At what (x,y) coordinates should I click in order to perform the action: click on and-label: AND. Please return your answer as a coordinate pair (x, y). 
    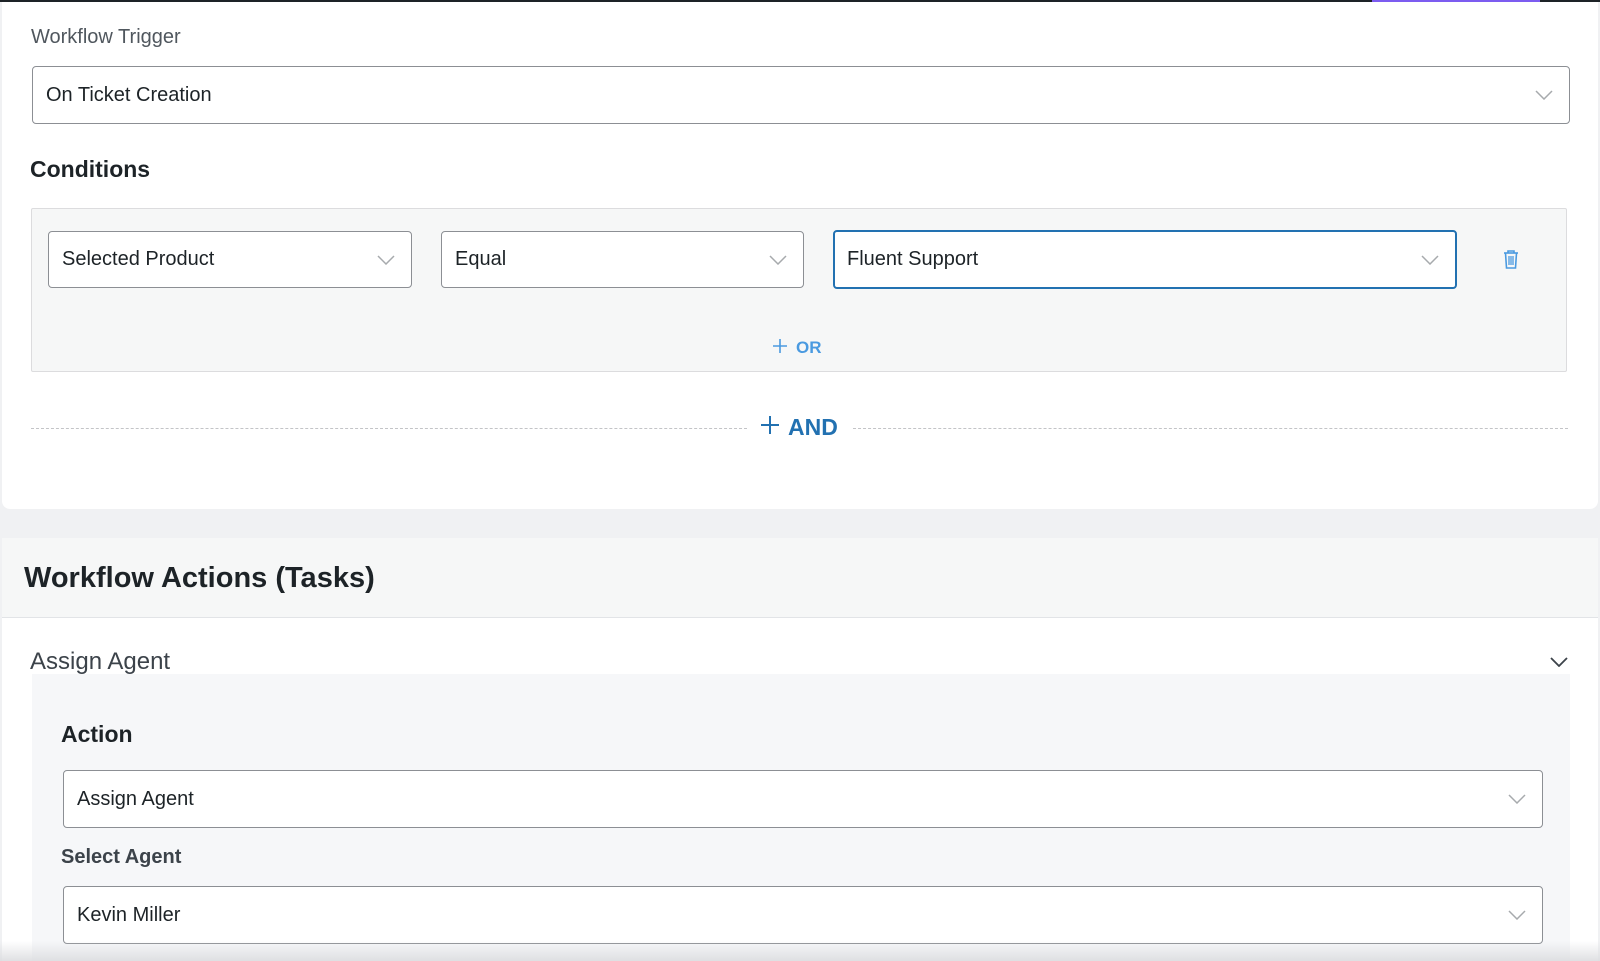
    Looking at the image, I should click on (813, 426).